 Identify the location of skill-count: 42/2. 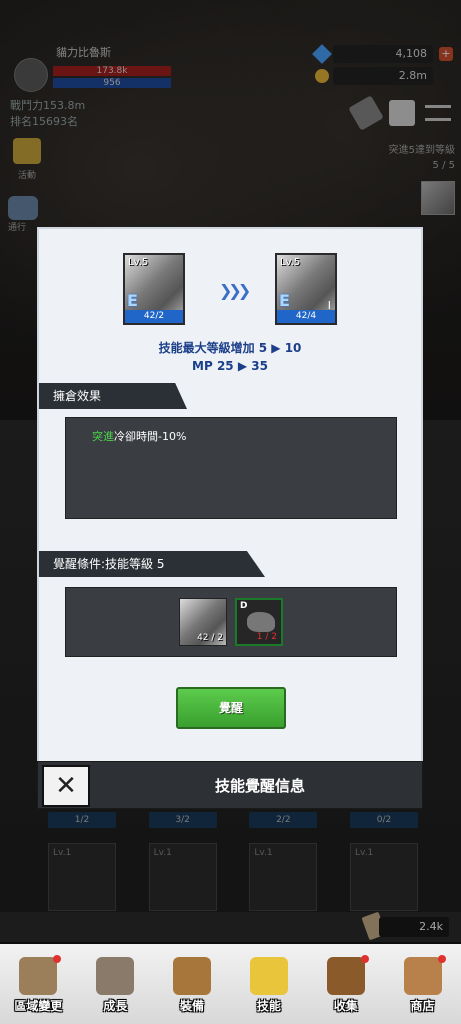
(154, 316).